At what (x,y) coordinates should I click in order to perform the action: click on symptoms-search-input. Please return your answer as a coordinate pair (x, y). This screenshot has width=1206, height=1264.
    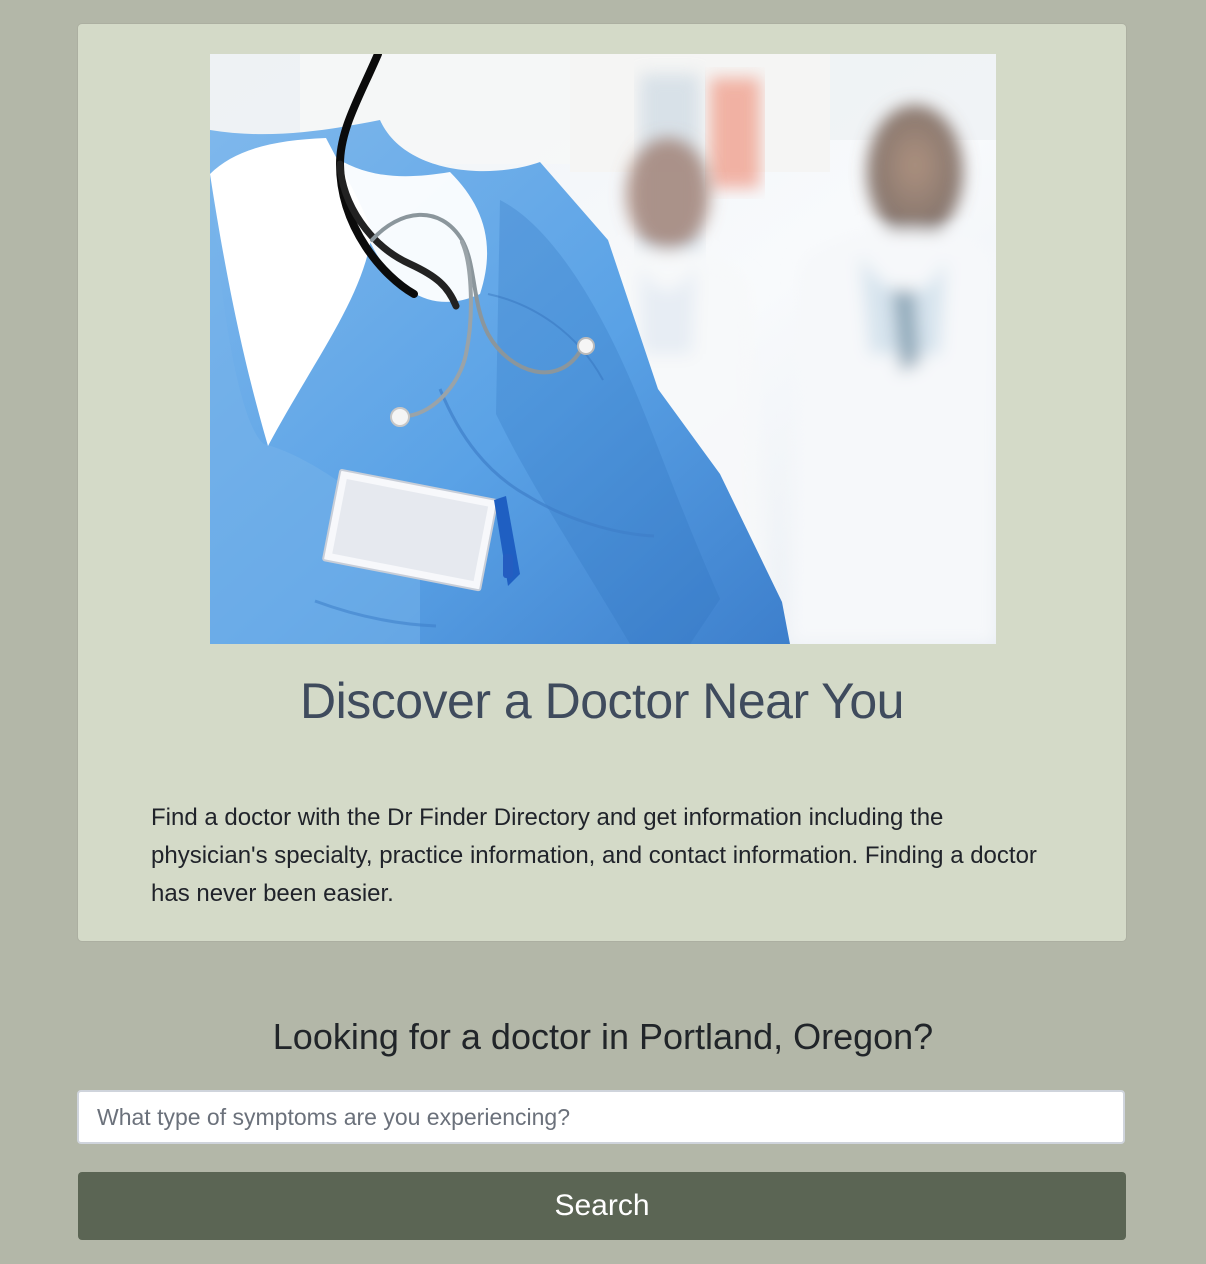
    Looking at the image, I should click on (601, 1117).